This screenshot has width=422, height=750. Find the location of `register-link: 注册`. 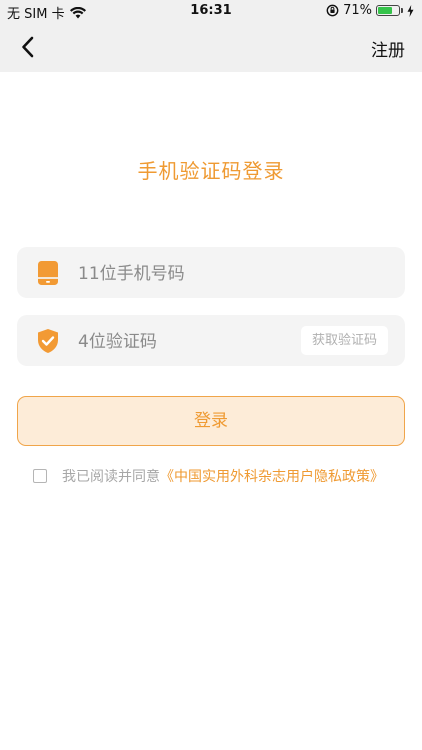

register-link: 注册 is located at coordinates (388, 48).